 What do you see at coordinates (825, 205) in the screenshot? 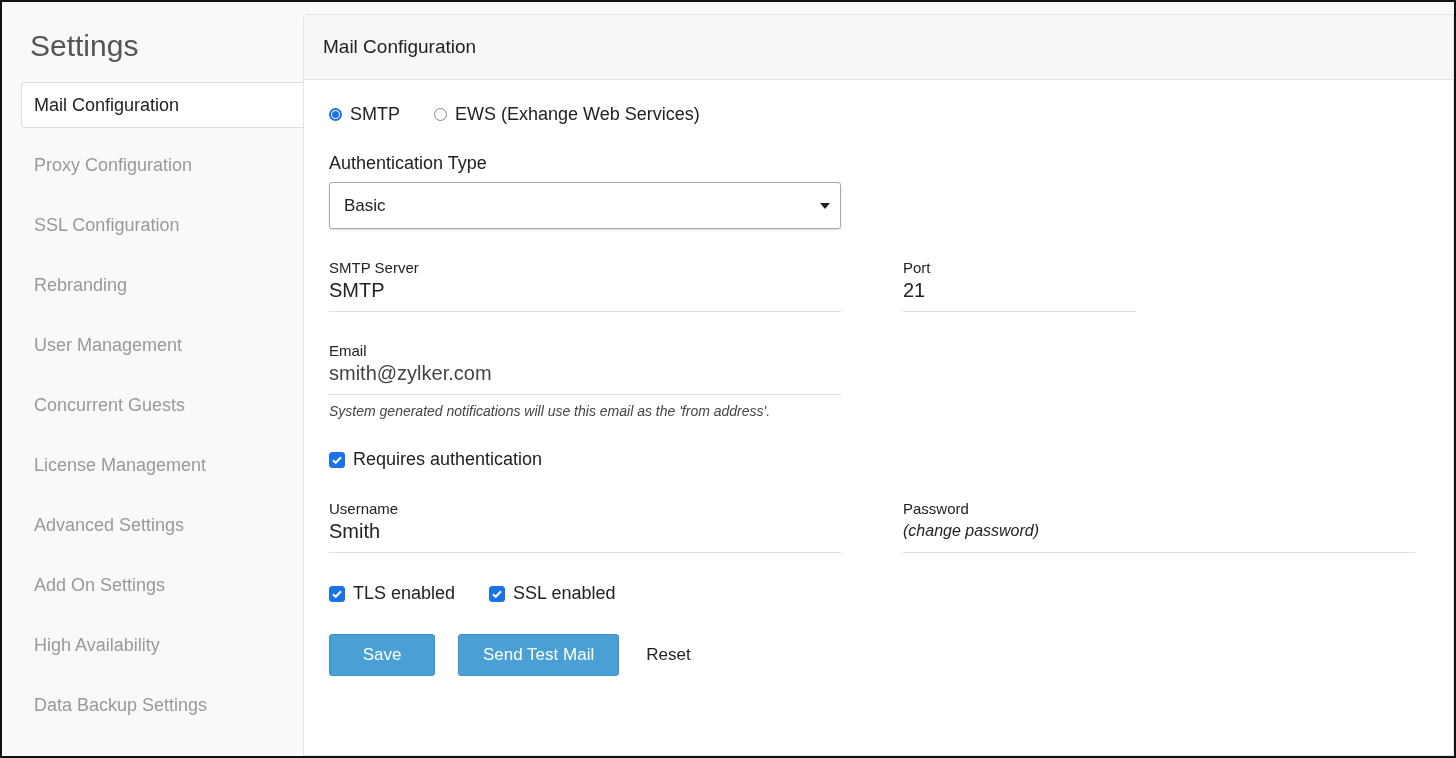
I see `caret-icon` at bounding box center [825, 205].